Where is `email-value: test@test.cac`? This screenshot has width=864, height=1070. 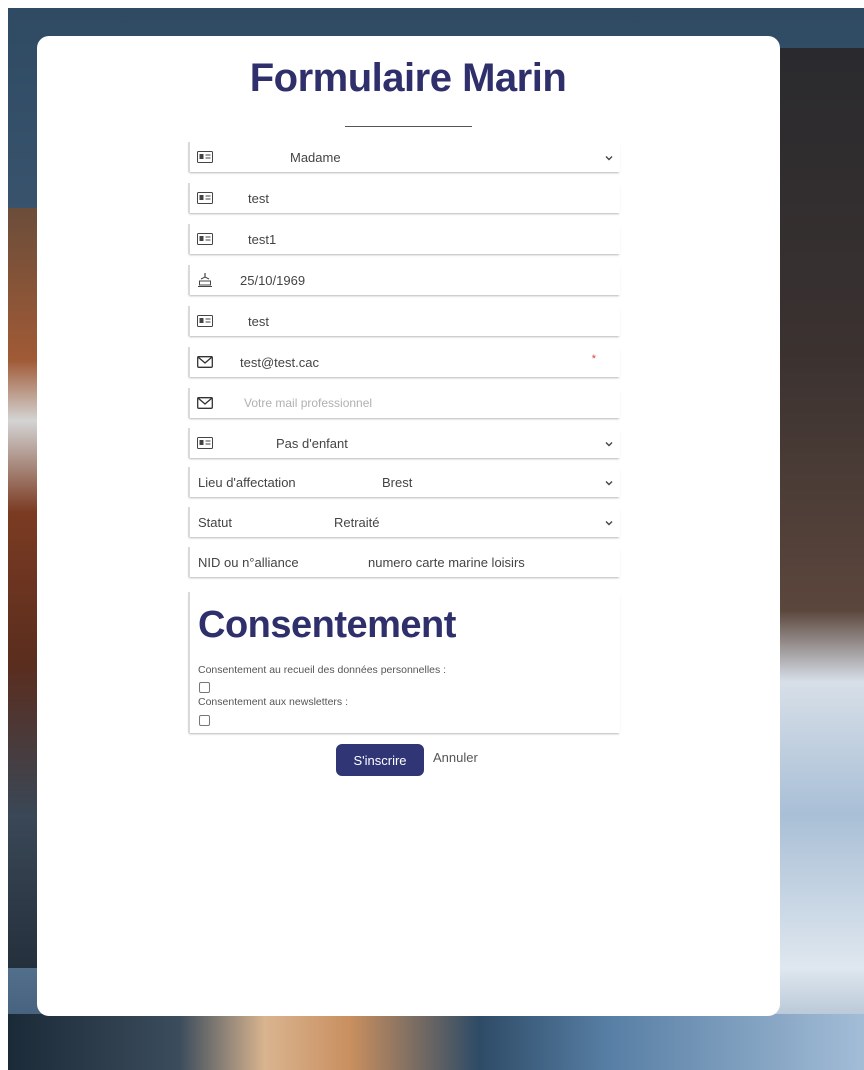 email-value: test@test.cac is located at coordinates (279, 362).